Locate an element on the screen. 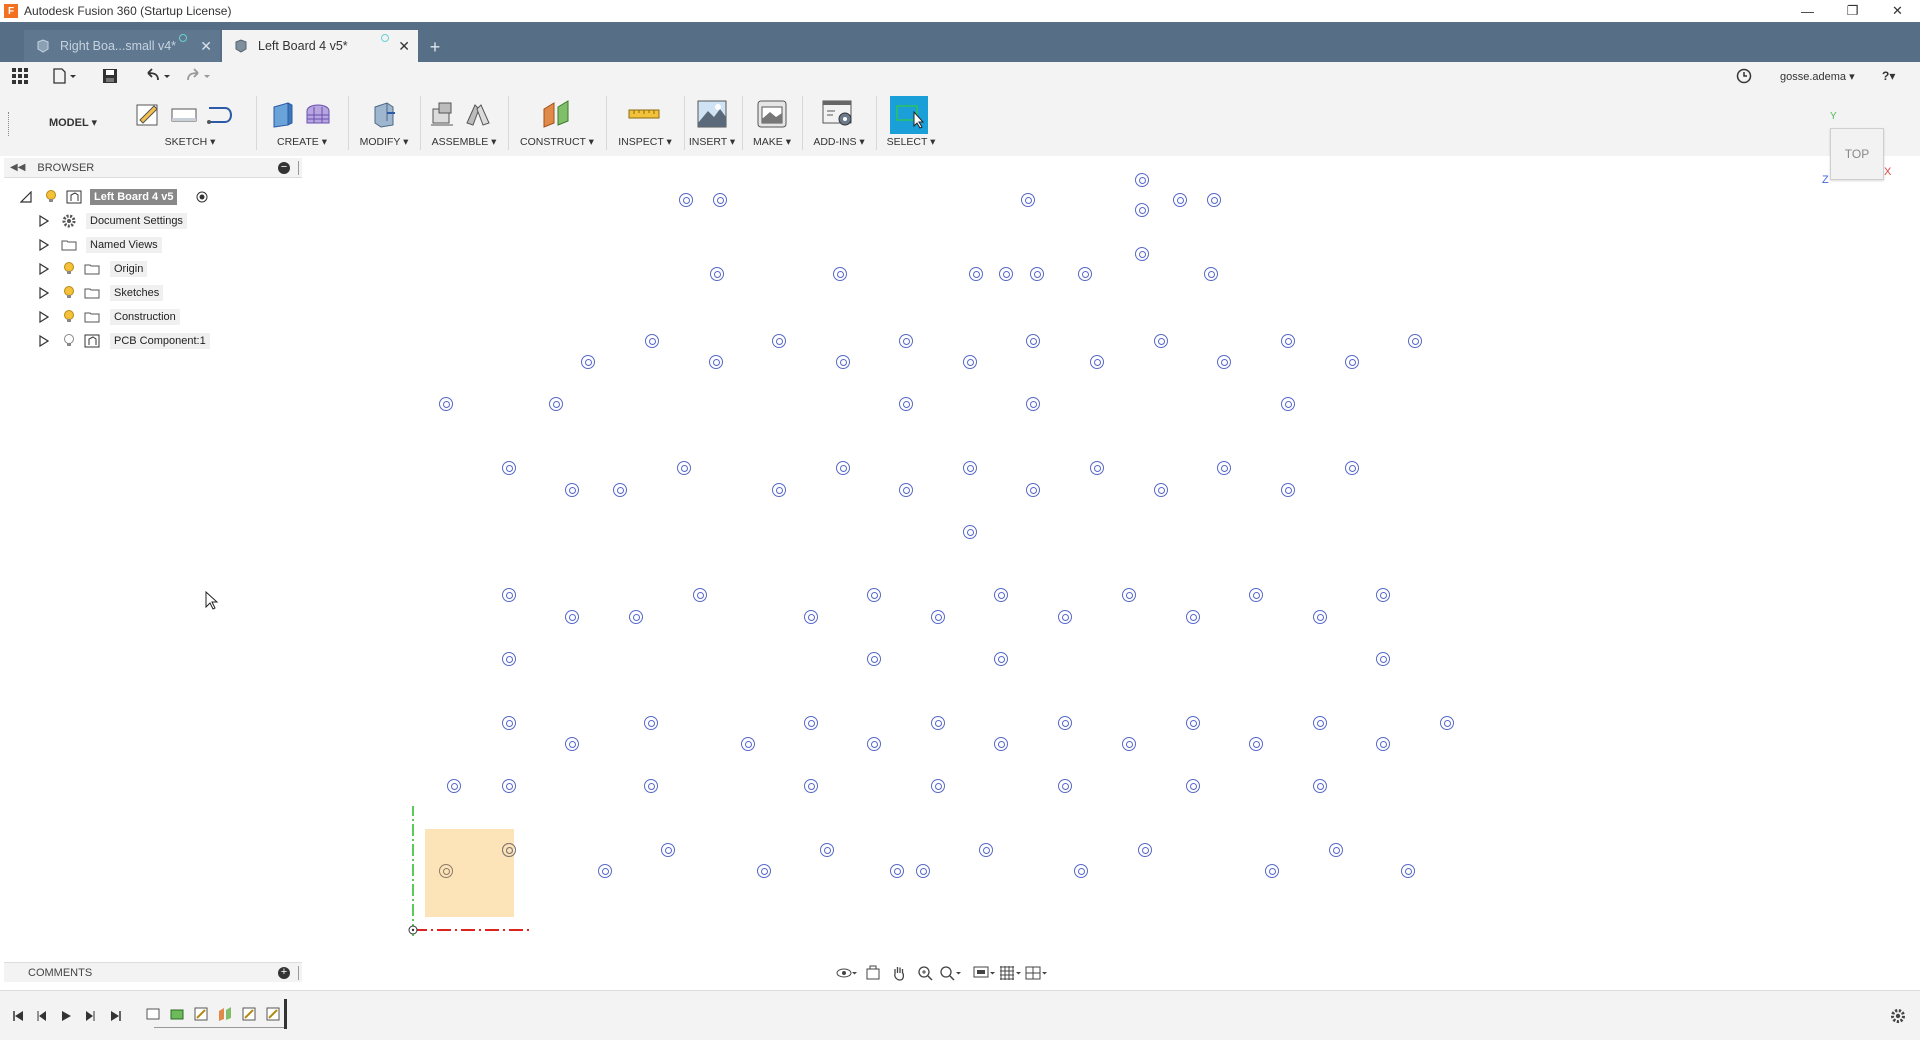  modify-menu: MODIFY ▾ is located at coordinates (384, 142).